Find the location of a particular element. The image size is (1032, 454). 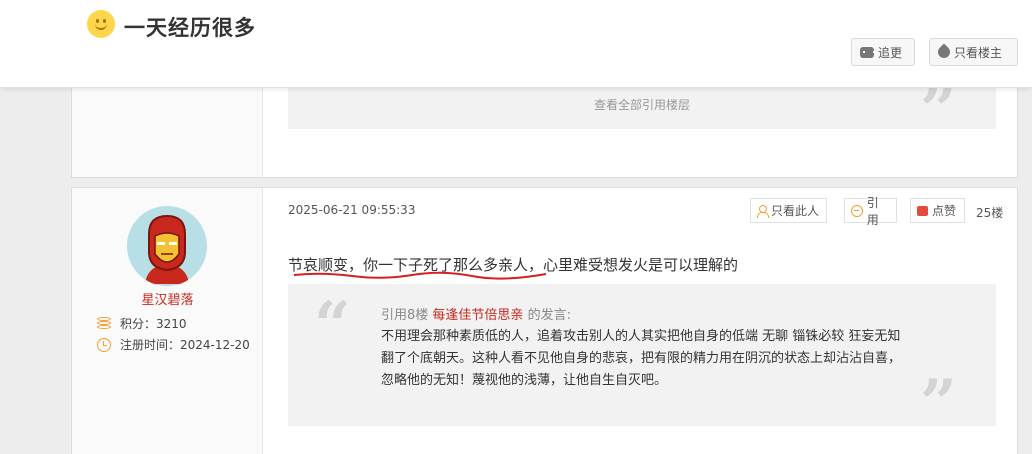

view-all-quotes-link: 查看全部引用楼层 is located at coordinates (642, 104).